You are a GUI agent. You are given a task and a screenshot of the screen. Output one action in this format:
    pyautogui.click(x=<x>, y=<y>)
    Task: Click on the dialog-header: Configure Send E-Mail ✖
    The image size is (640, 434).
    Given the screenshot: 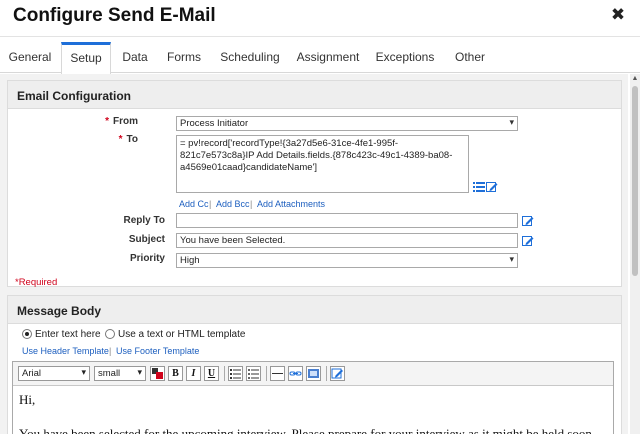 What is the action you would take?
    pyautogui.click(x=320, y=18)
    